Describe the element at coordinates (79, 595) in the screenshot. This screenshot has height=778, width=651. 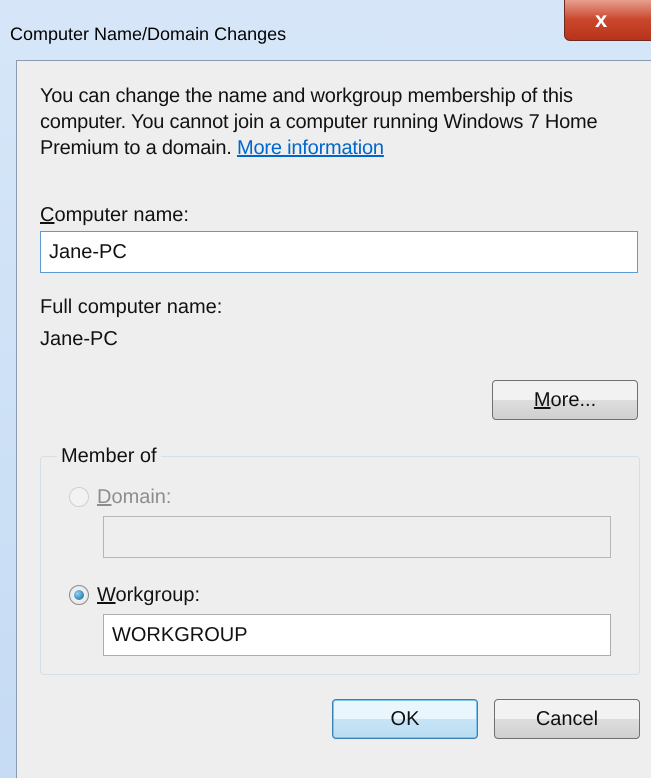
I see `radio-button` at that location.